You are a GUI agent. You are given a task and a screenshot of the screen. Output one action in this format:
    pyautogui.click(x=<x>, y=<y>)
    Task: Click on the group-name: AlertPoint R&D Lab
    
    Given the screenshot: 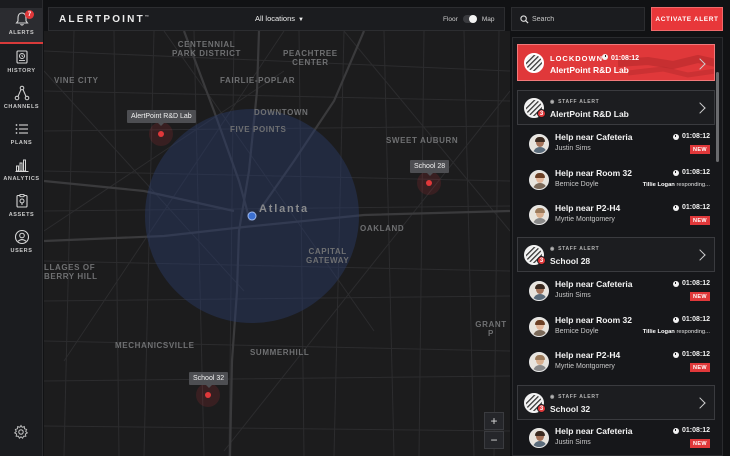 What is the action you would take?
    pyautogui.click(x=589, y=114)
    